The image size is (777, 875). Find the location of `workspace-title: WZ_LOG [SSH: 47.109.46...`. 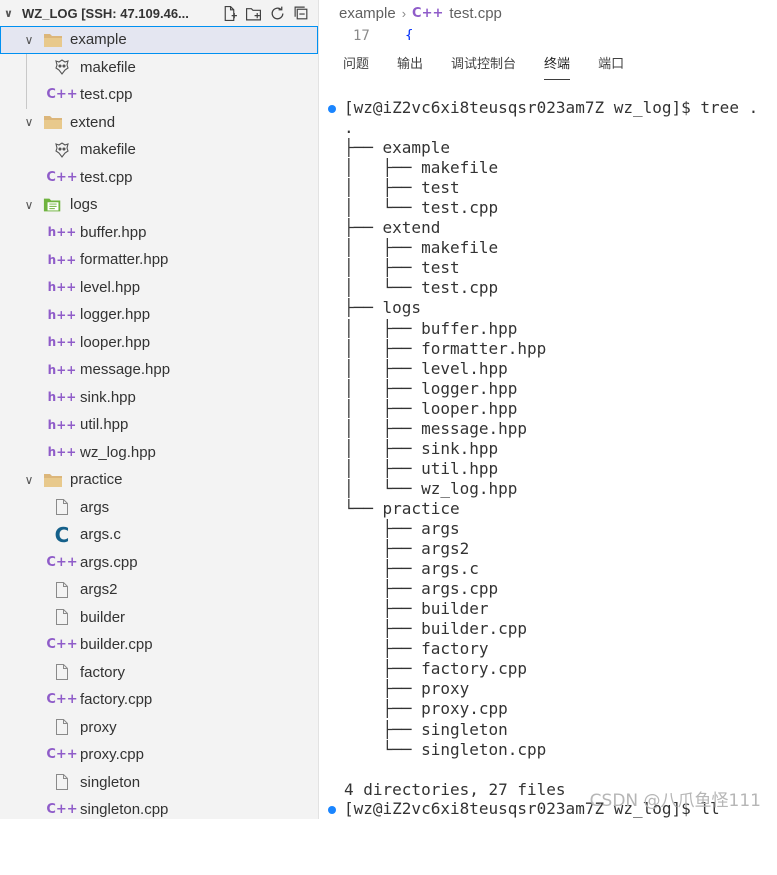

workspace-title: WZ_LOG [SSH: 47.109.46... is located at coordinates (105, 13).